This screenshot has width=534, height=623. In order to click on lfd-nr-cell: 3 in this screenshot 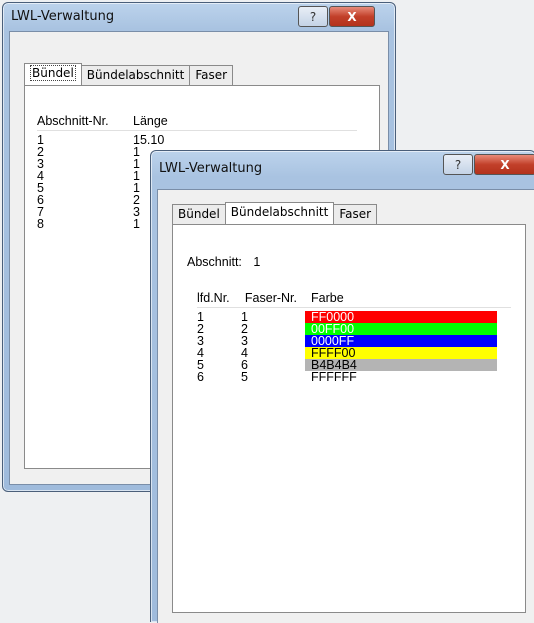, I will do `click(200, 341)`.